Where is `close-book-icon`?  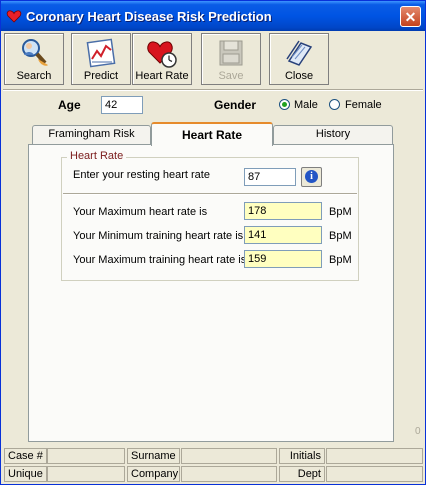
close-book-icon is located at coordinates (299, 53).